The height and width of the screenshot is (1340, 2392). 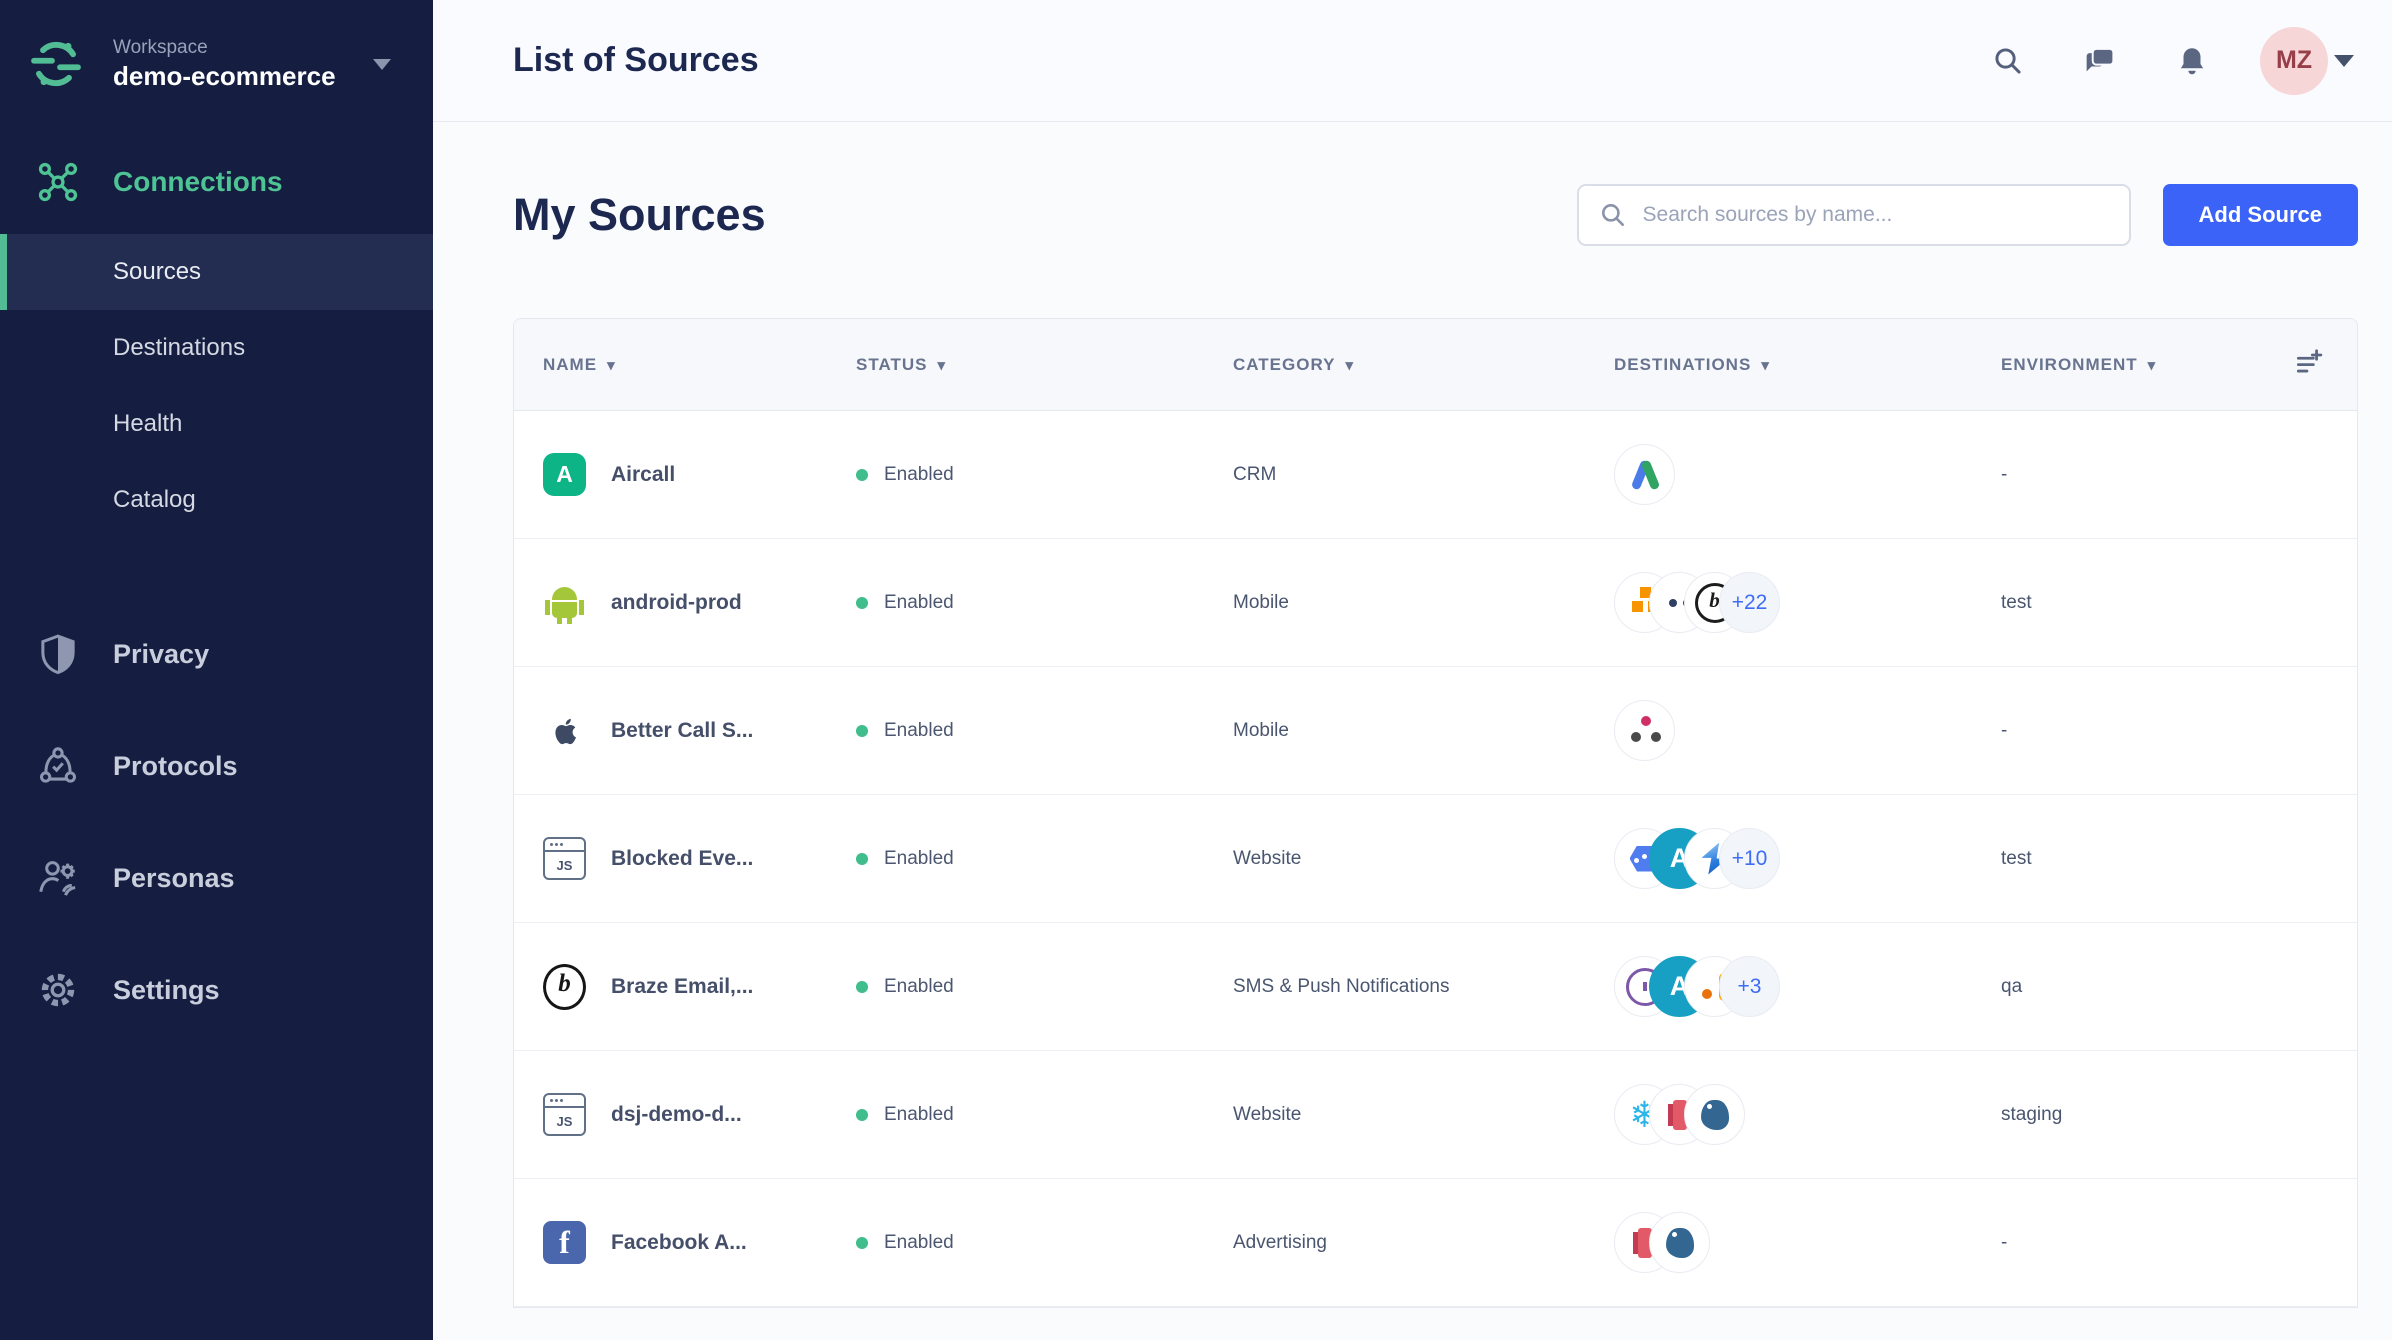 What do you see at coordinates (2032, 1114) in the screenshot?
I see `environment-label: staging` at bounding box center [2032, 1114].